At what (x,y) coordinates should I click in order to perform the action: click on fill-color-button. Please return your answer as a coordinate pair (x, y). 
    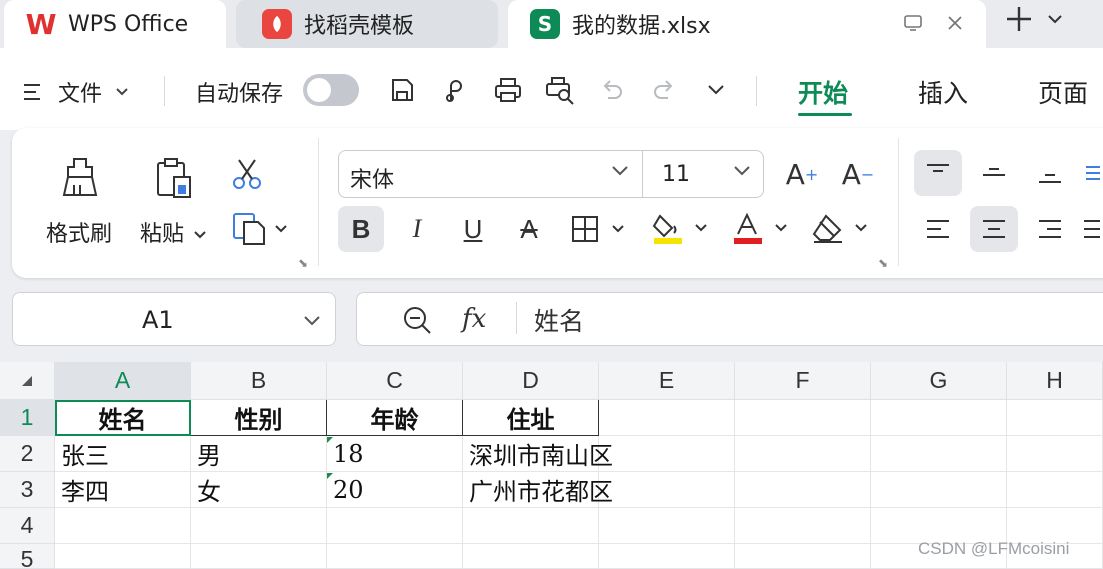
    Looking at the image, I should click on (681, 229).